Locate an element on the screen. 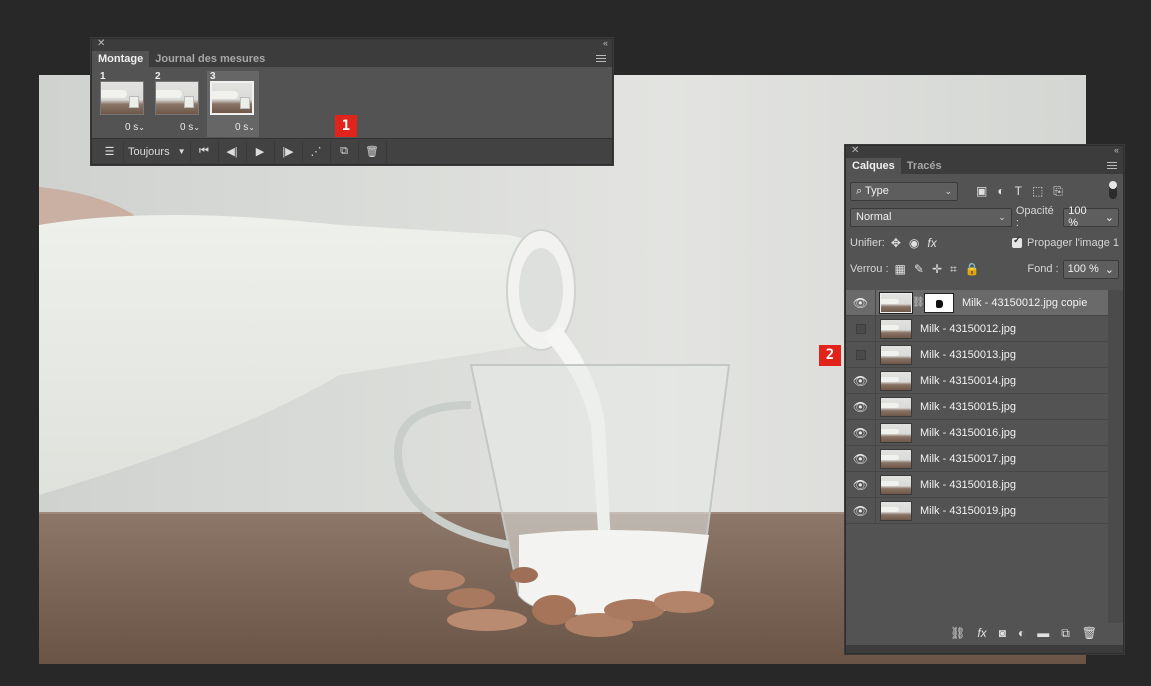 This screenshot has width=1151, height=686. delete-layer-icon: 🗑 is located at coordinates (1089, 633).